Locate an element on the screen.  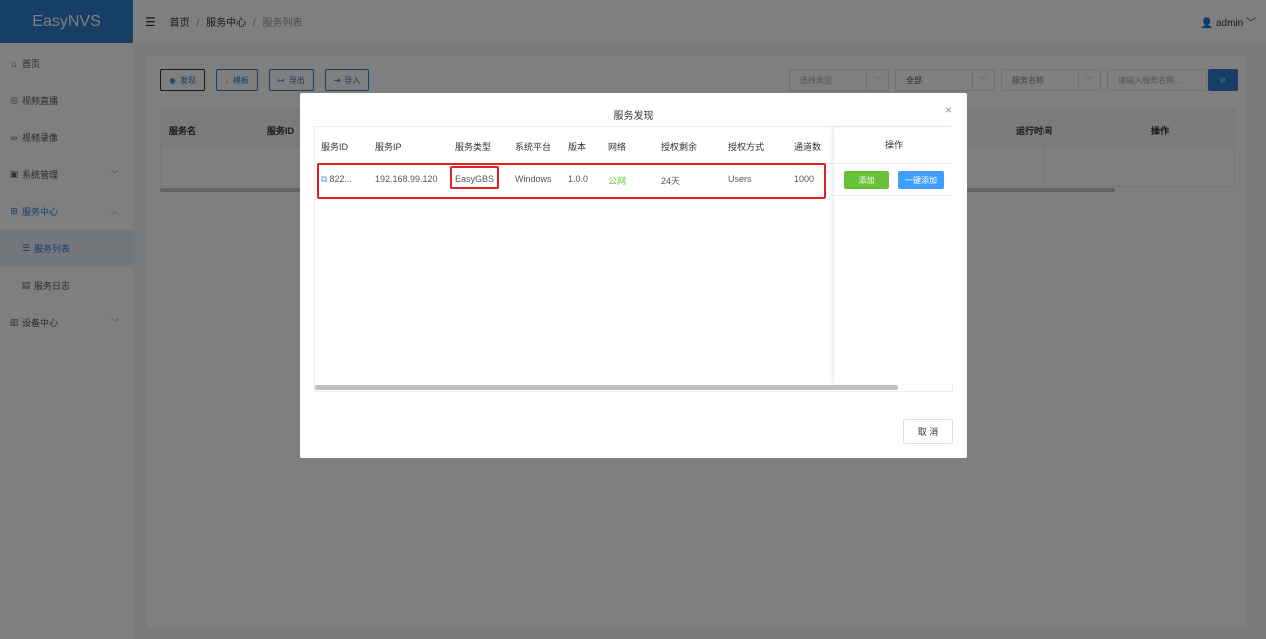
close-icon: × is located at coordinates (948, 110).